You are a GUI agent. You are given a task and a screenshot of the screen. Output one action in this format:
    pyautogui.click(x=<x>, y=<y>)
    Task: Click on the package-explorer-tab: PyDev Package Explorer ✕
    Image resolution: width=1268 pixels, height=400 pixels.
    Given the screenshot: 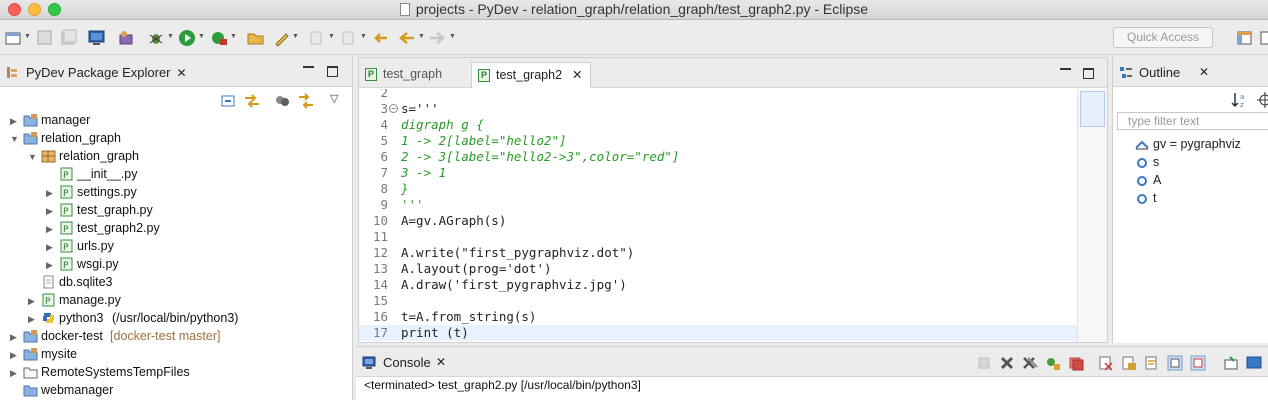 What is the action you would take?
    pyautogui.click(x=96, y=72)
    